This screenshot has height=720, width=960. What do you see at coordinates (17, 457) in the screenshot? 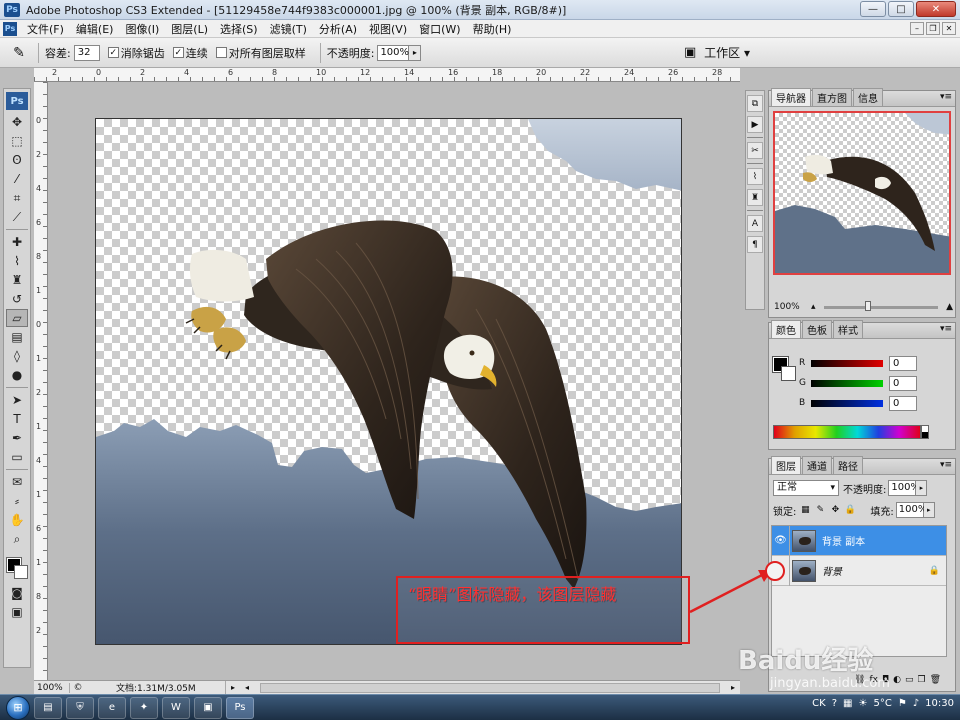
I see `shape-tool-icon: ▭` at bounding box center [17, 457].